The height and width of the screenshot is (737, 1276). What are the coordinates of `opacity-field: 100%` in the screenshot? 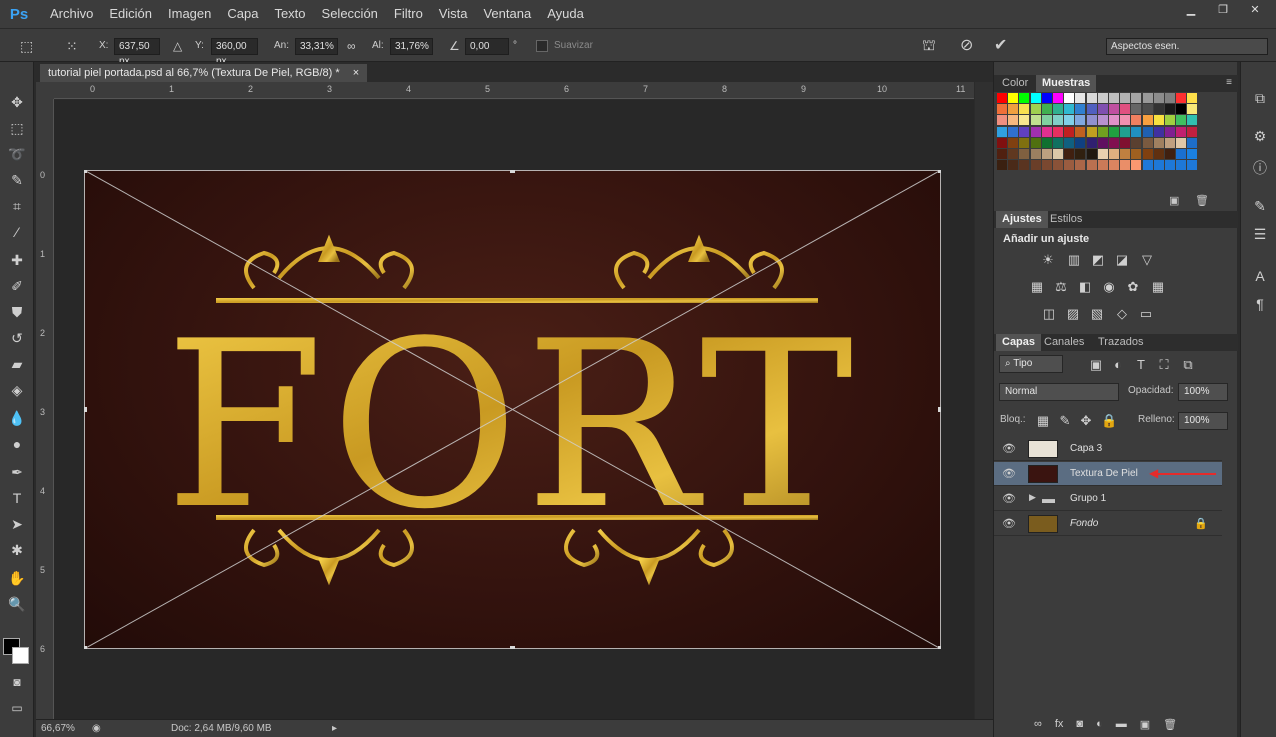 It's located at (1203, 392).